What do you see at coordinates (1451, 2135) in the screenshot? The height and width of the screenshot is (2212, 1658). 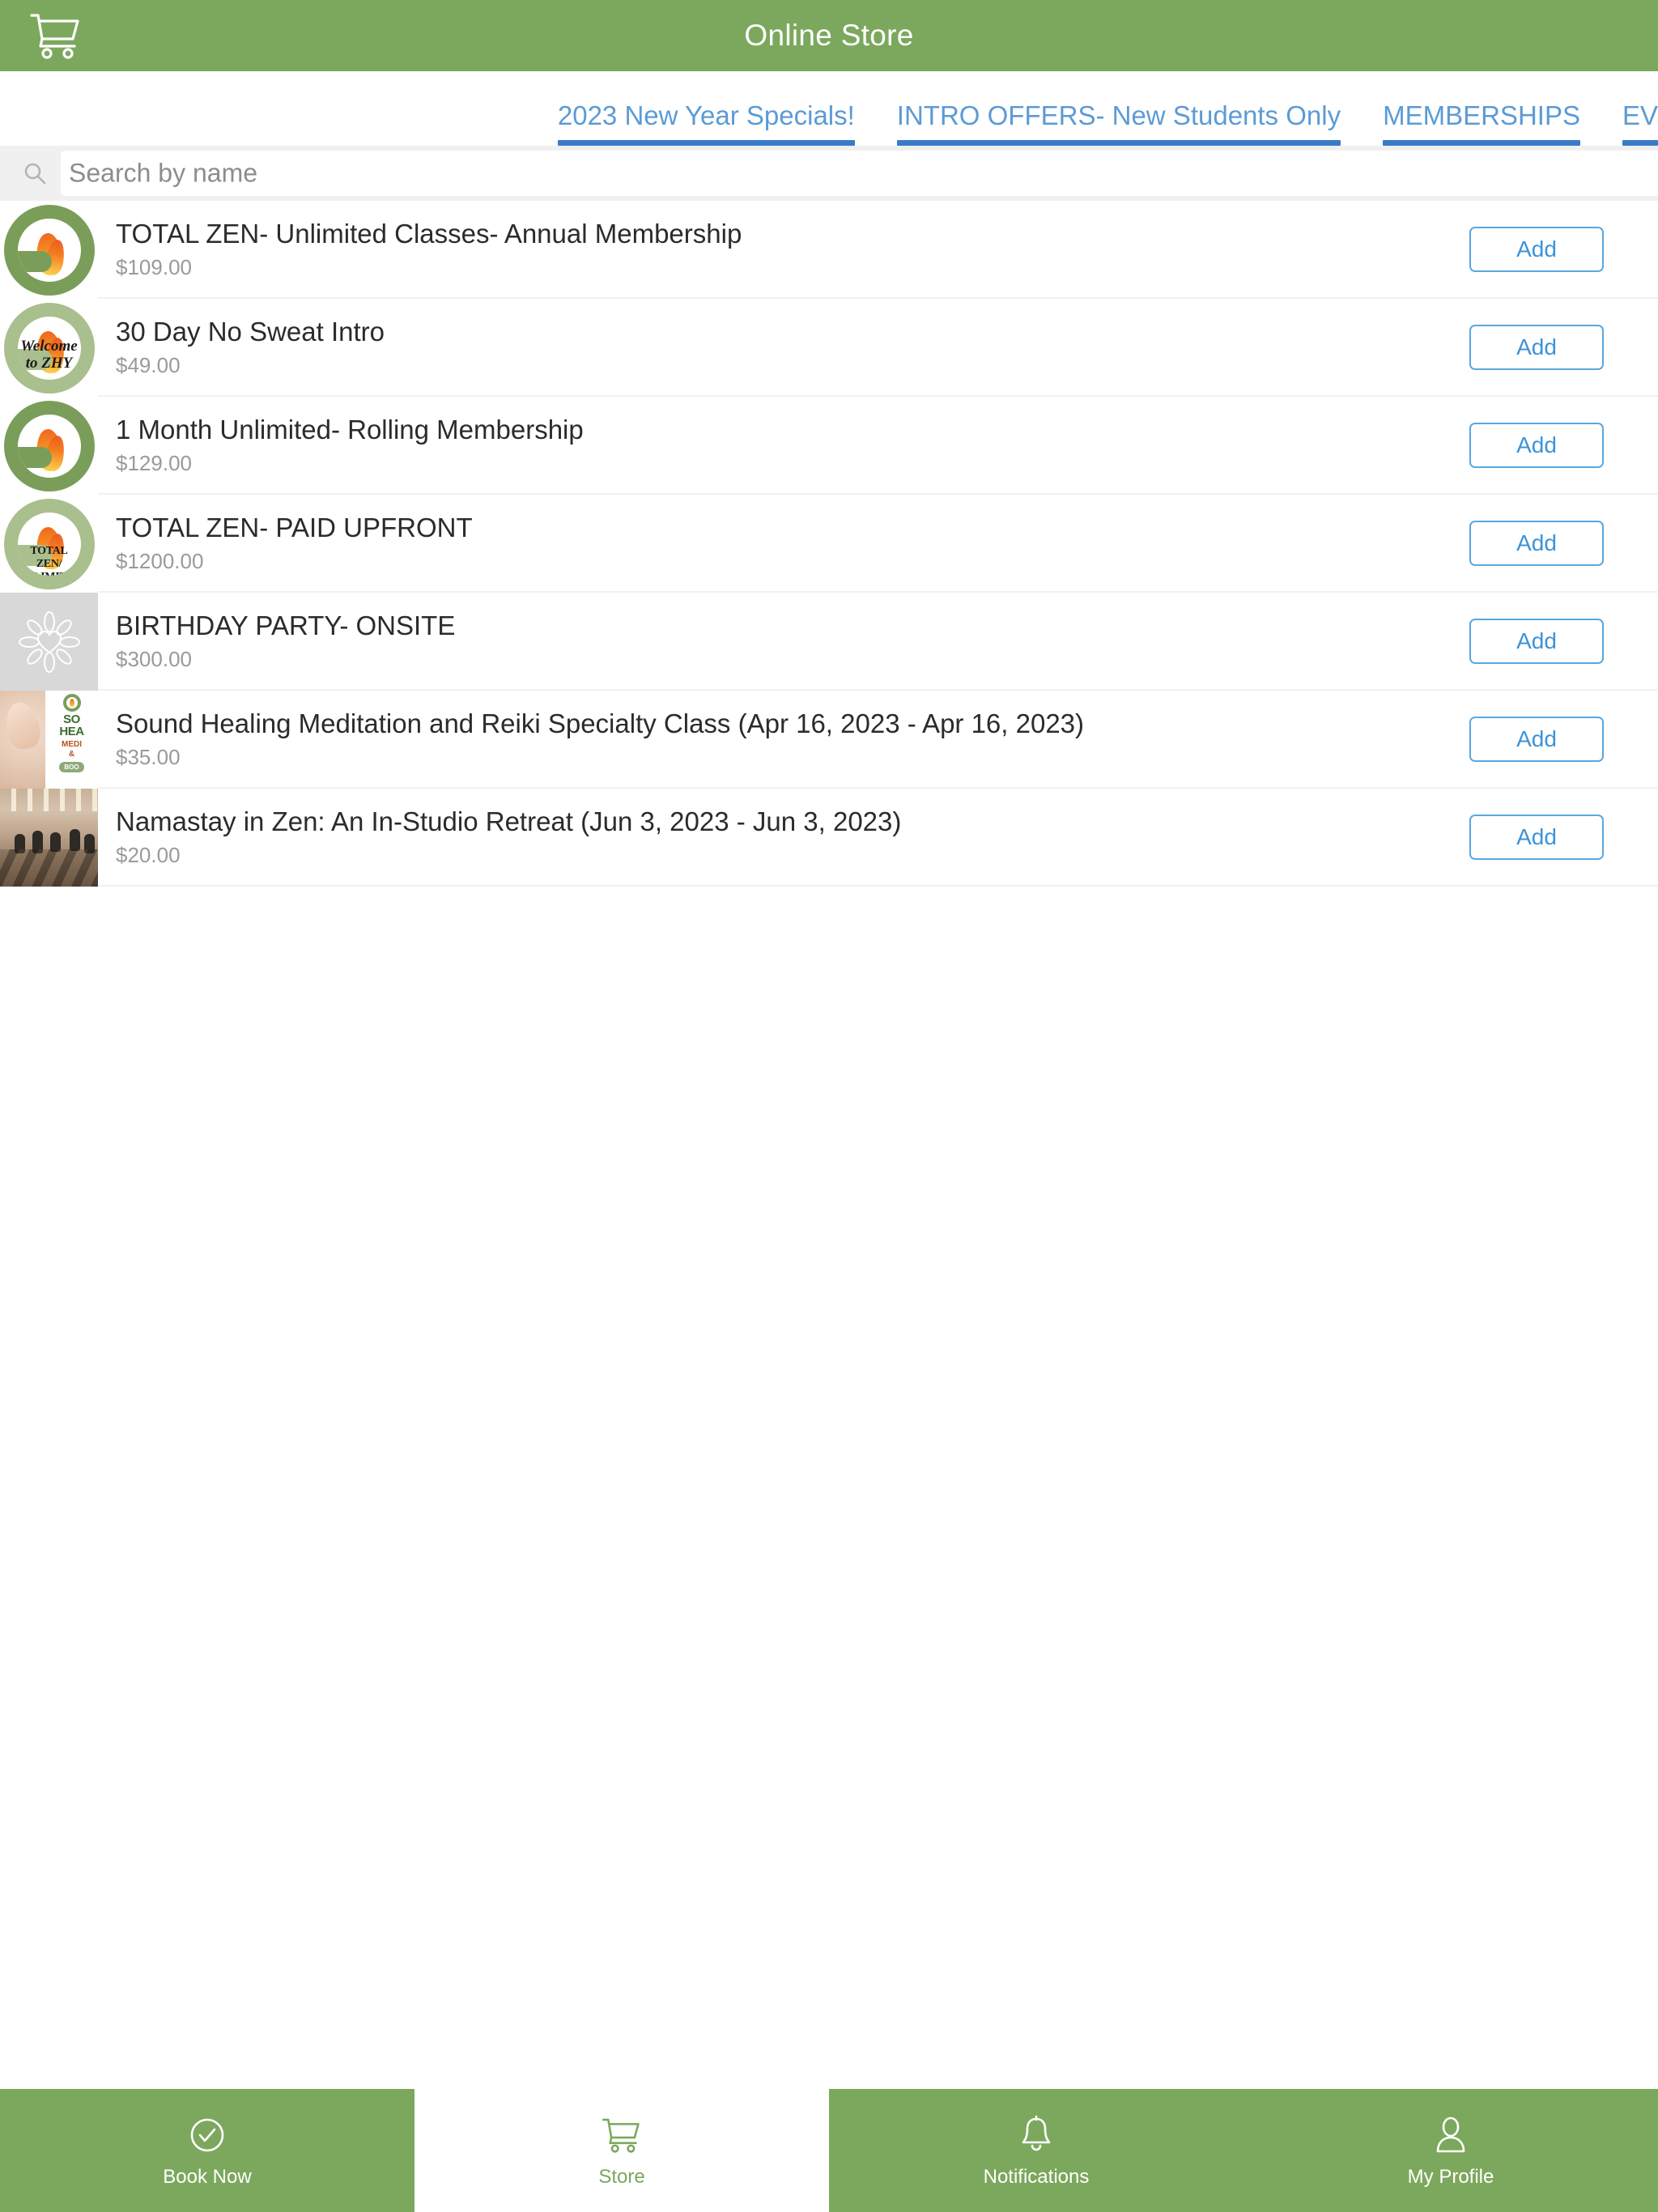 I see `person-icon` at bounding box center [1451, 2135].